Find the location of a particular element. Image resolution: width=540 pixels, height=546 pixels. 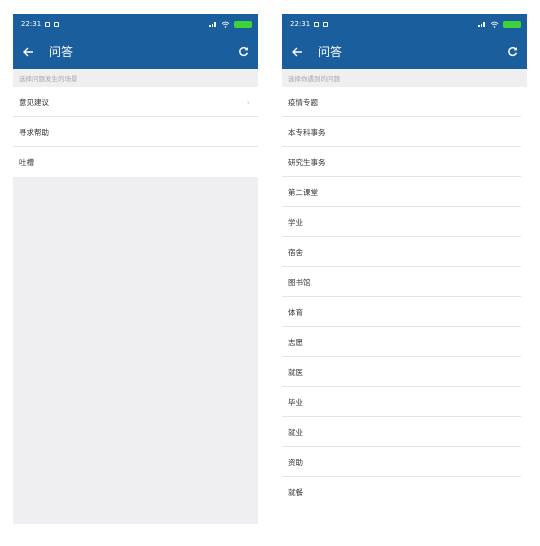

list-item-financial-aid: 资助 is located at coordinates (404, 462).